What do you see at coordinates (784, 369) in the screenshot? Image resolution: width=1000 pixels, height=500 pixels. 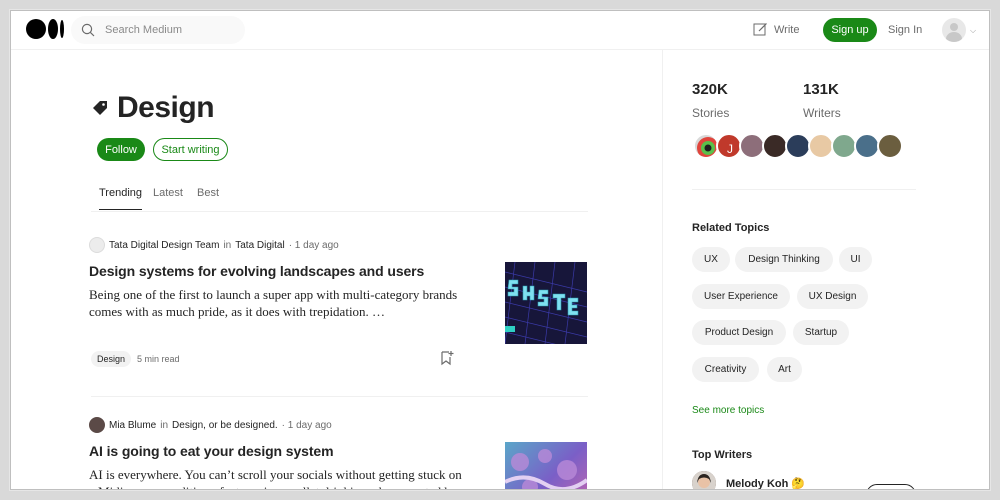 I see `topic-chip: Art` at bounding box center [784, 369].